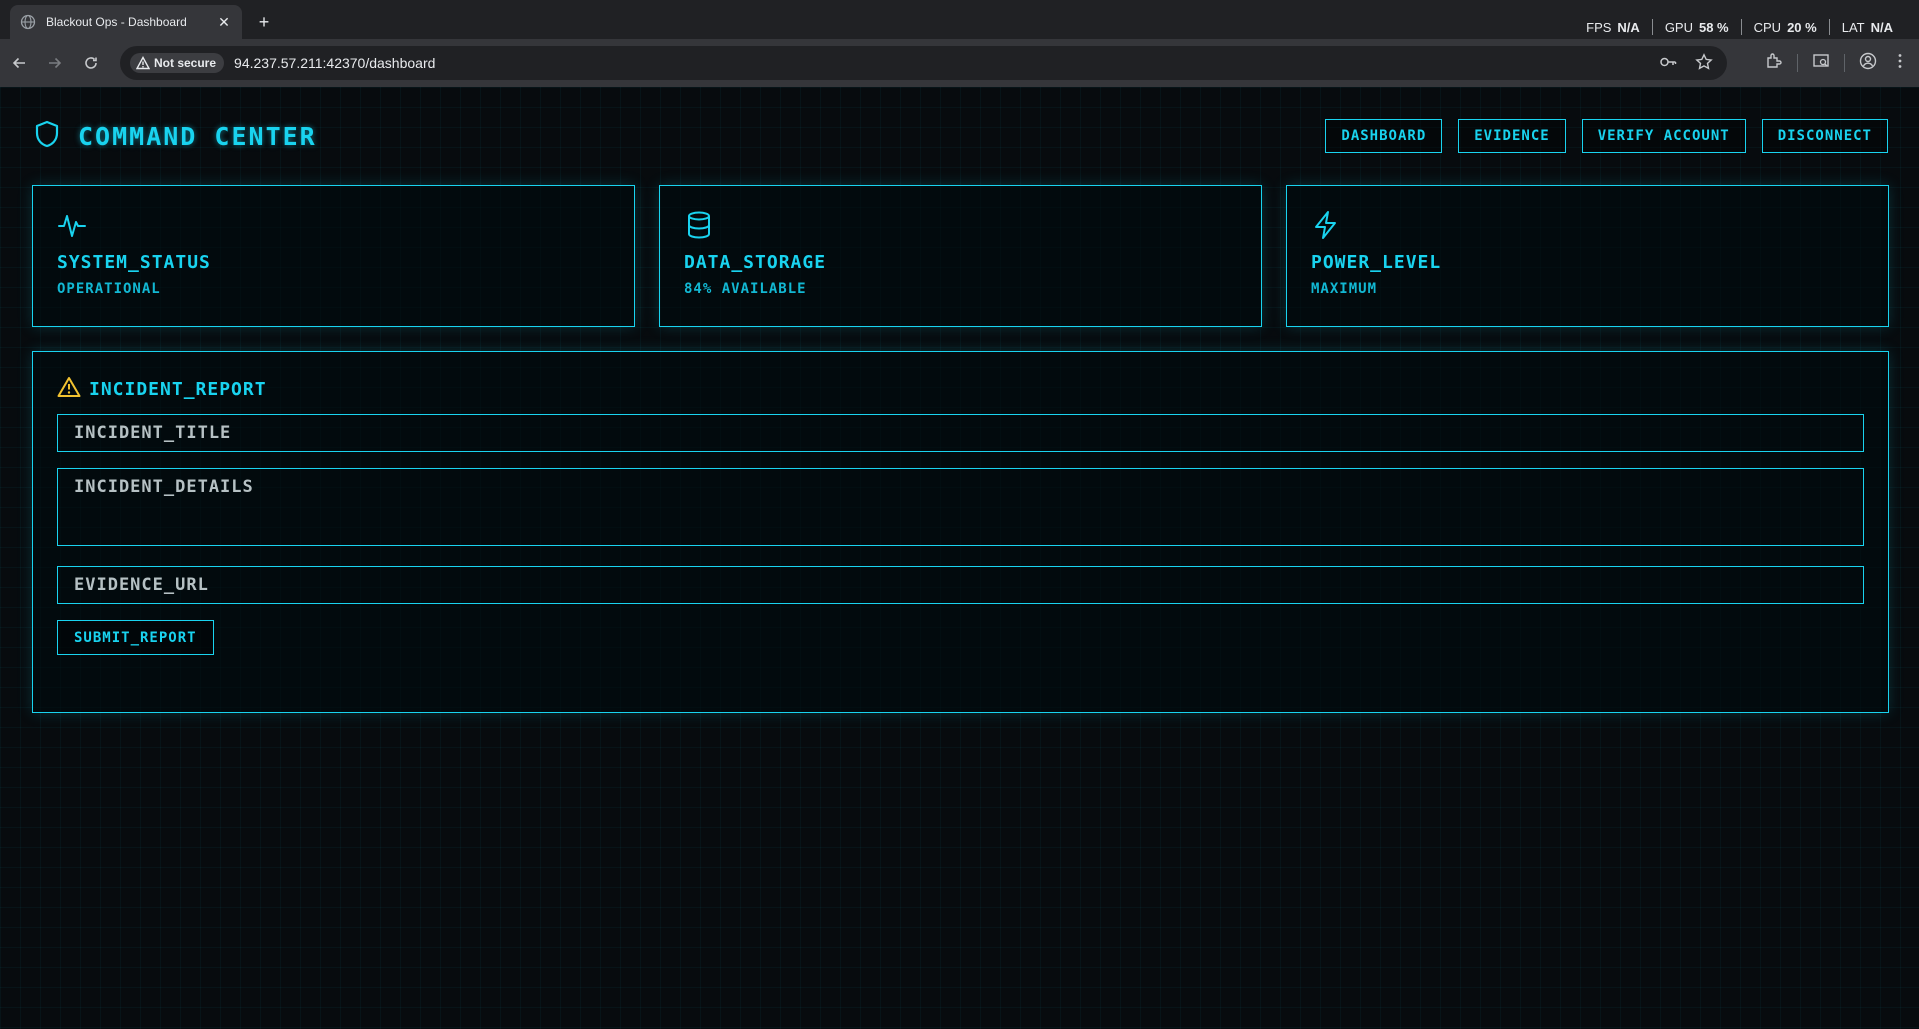 Image resolution: width=1919 pixels, height=1029 pixels. I want to click on card-title: POWER_LEVEL, so click(1376, 262).